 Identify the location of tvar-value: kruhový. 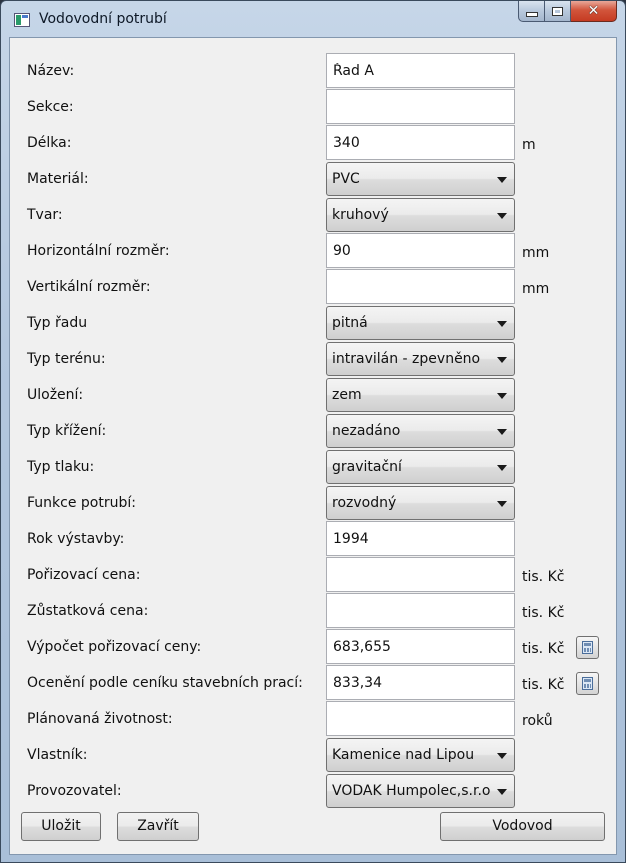
(360, 215).